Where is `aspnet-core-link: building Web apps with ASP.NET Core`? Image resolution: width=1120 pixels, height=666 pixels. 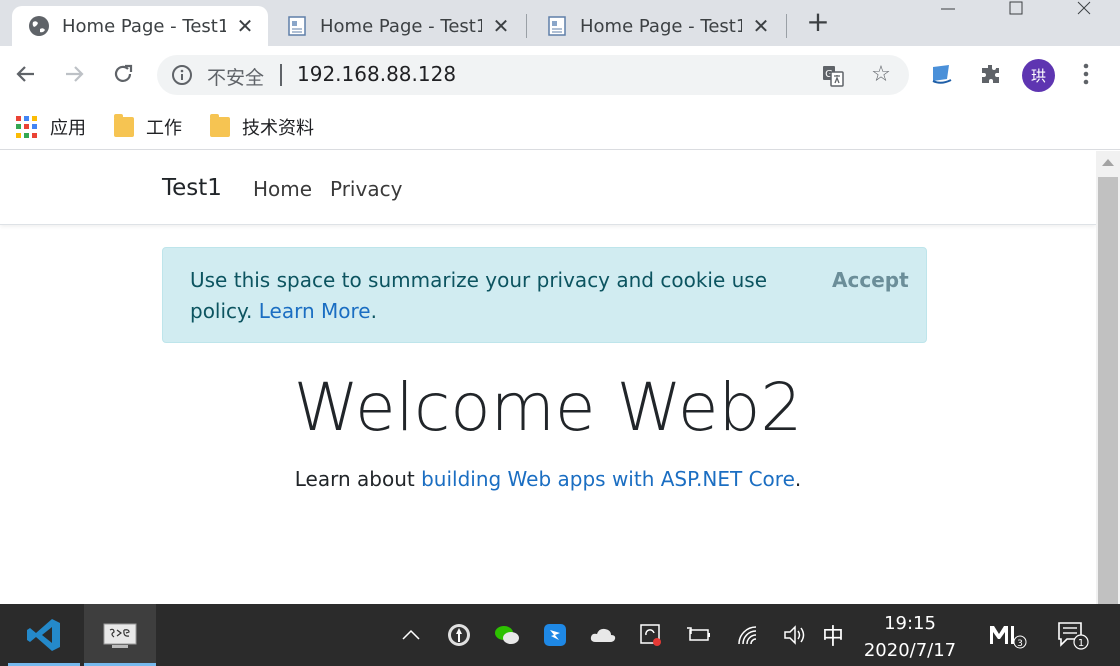
aspnet-core-link: building Web apps with ASP.NET Core is located at coordinates (608, 479).